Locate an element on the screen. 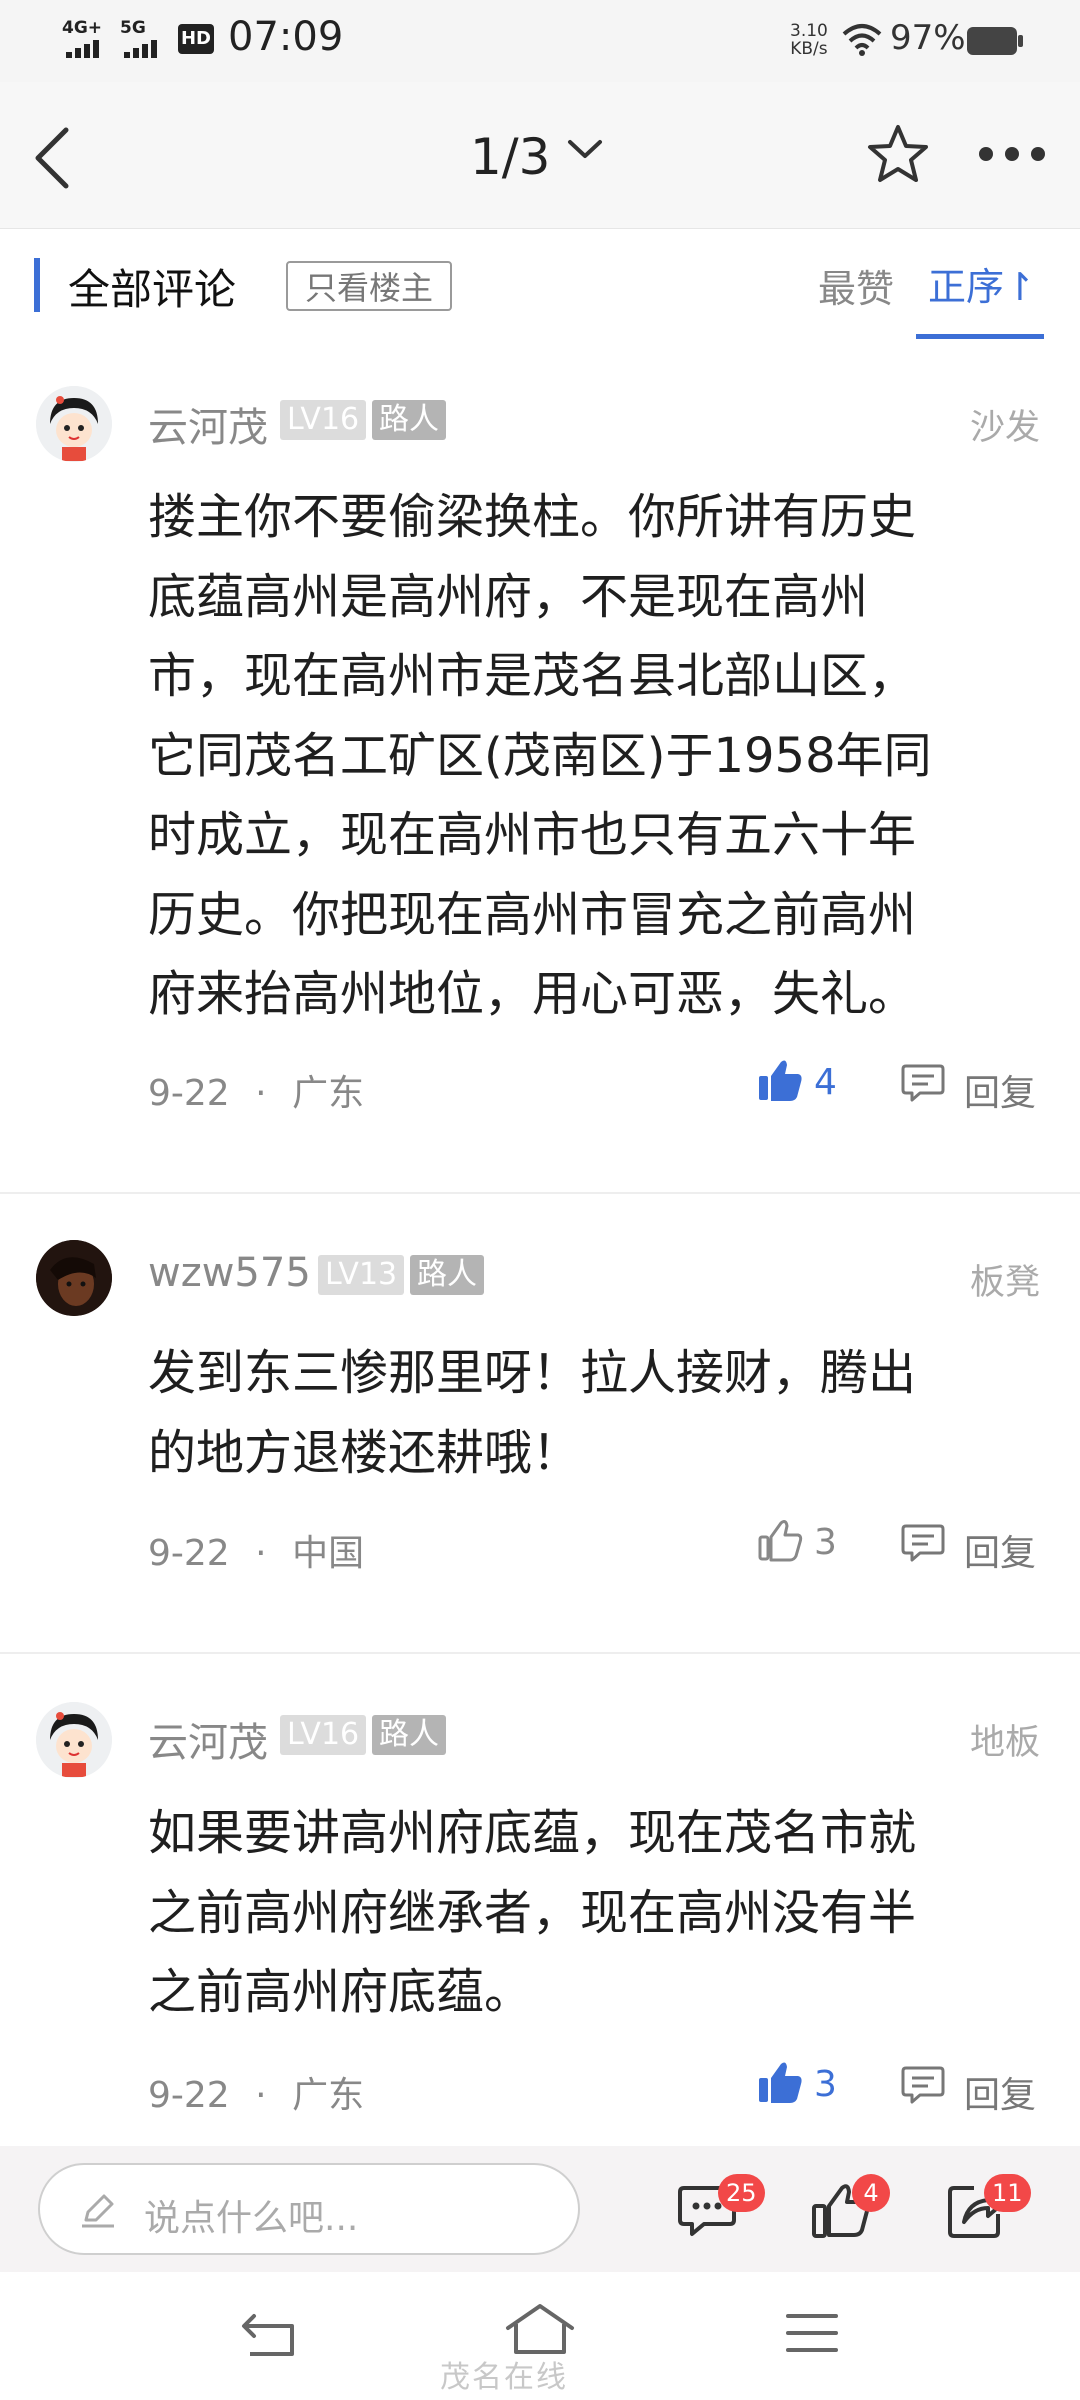 The width and height of the screenshot is (1080, 2400). comment-meta: 9-22 · 中国 is located at coordinates (256, 1550).